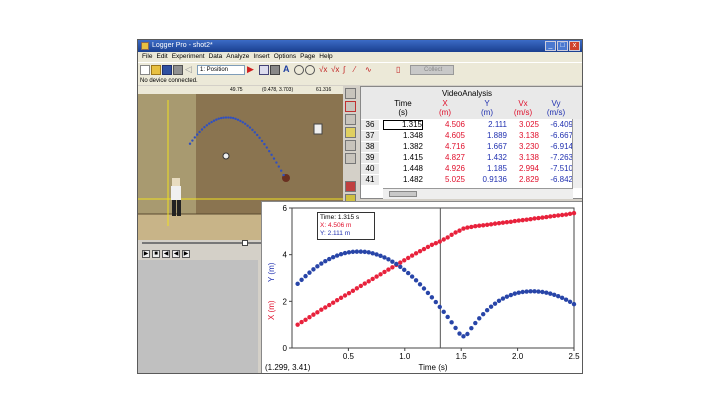  I want to click on table-cell-x: 4.926, so click(445, 169).